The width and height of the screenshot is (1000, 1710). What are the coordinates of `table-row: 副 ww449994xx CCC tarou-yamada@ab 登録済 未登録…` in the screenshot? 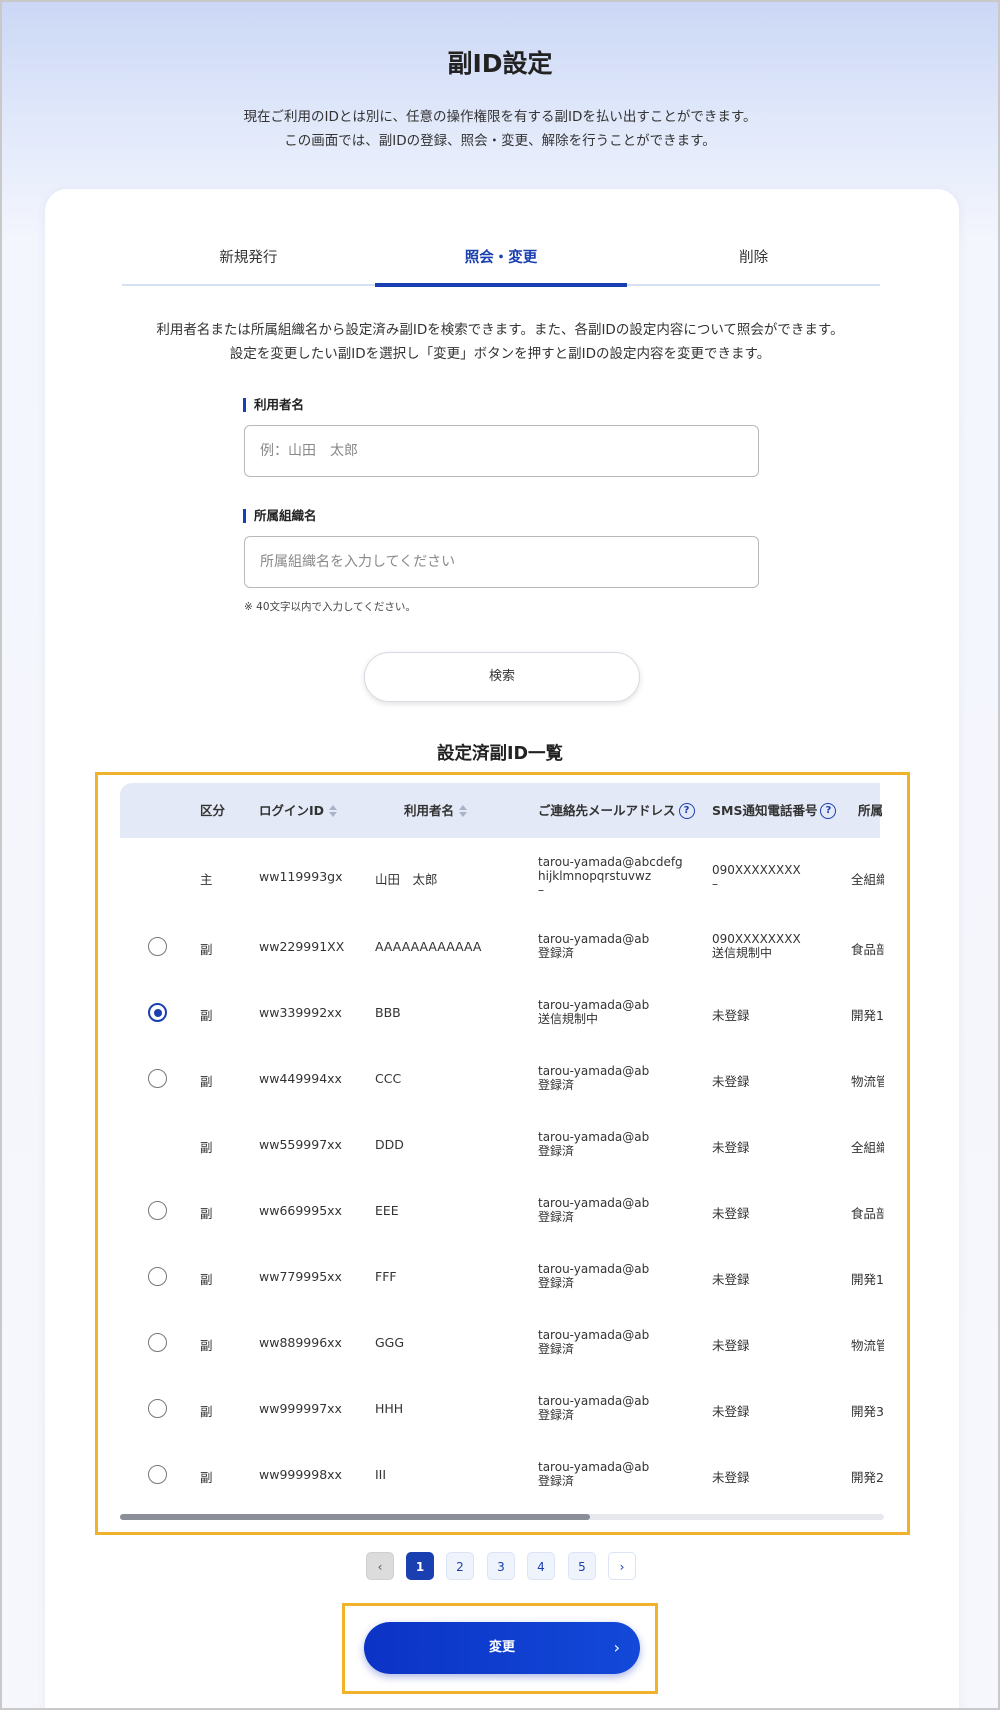 It's located at (502, 1078).